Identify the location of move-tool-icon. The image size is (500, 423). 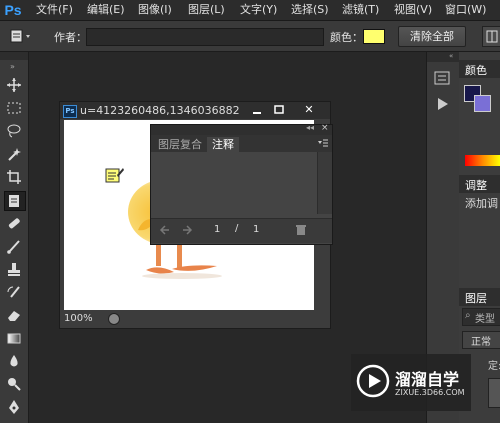
(14, 85).